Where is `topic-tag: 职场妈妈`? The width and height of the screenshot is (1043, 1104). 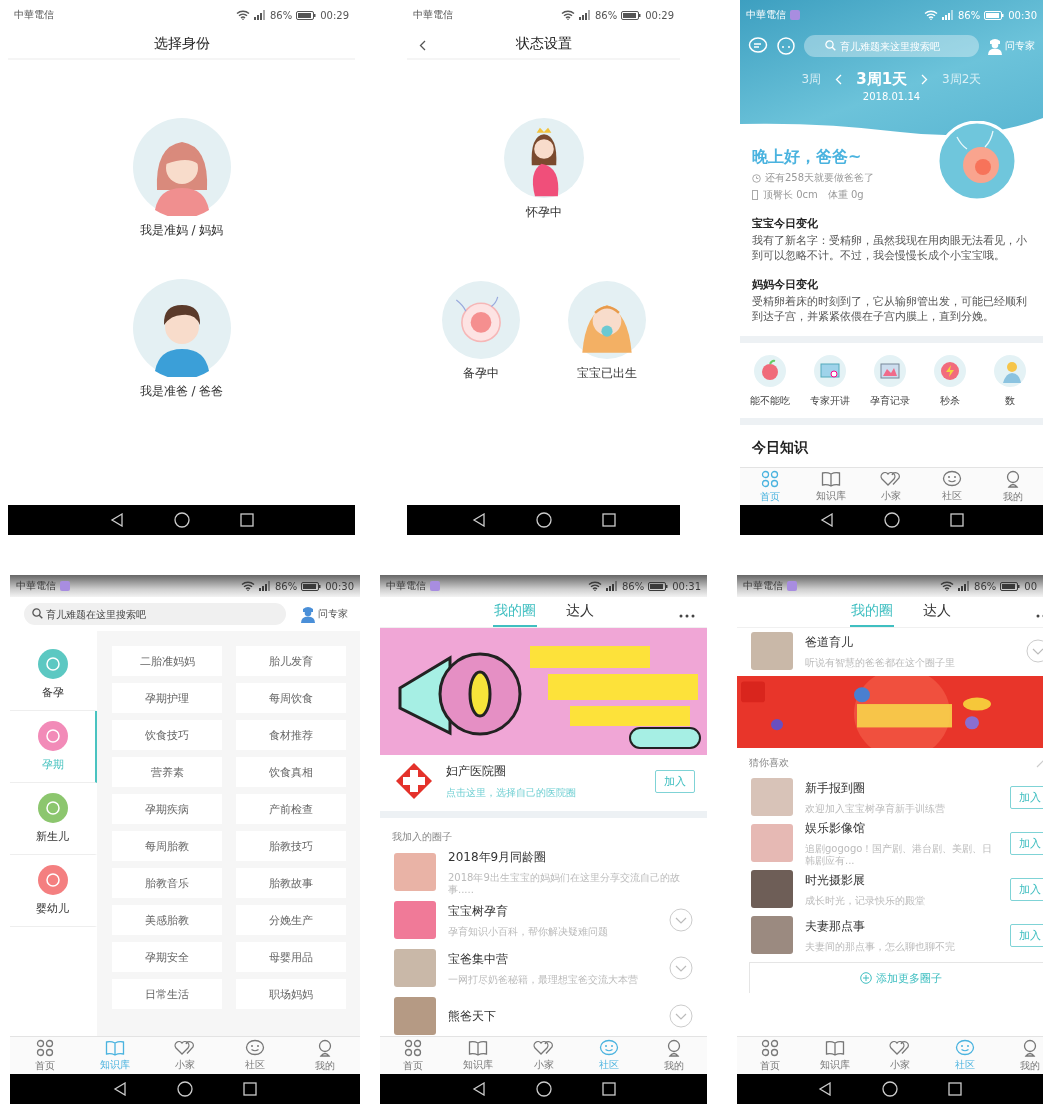 topic-tag: 职场妈妈 is located at coordinates (291, 994).